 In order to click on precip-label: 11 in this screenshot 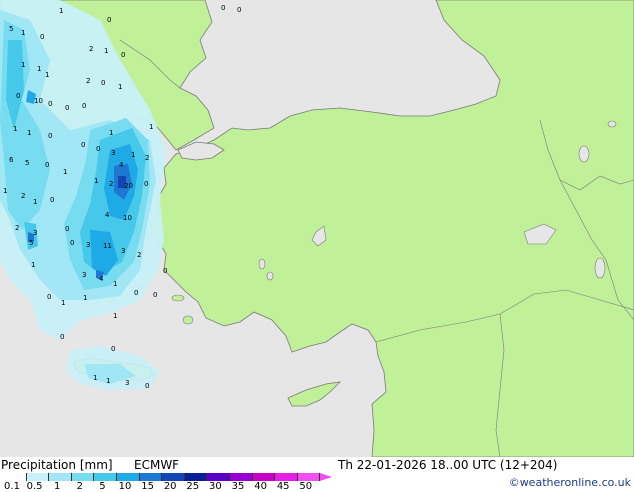, I will do `click(107, 246)`.